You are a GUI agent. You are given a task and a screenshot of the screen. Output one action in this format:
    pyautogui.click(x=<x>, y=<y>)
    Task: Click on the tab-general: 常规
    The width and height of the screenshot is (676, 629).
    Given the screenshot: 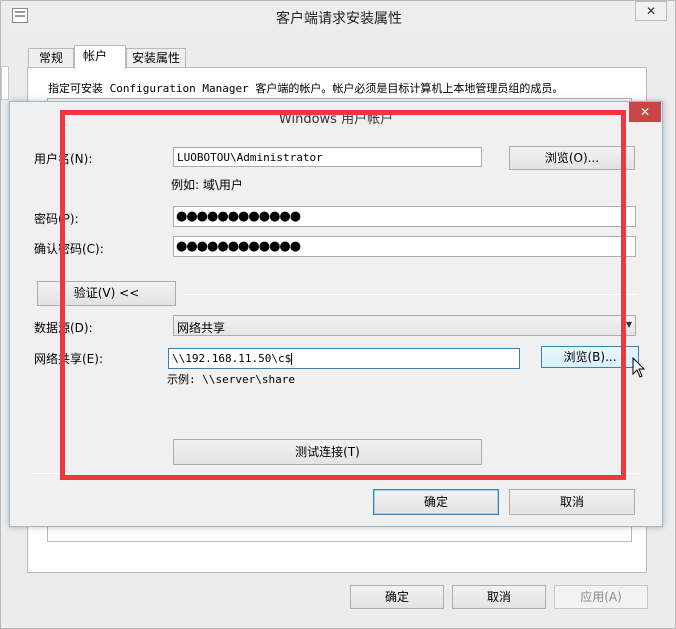 What is the action you would take?
    pyautogui.click(x=51, y=57)
    